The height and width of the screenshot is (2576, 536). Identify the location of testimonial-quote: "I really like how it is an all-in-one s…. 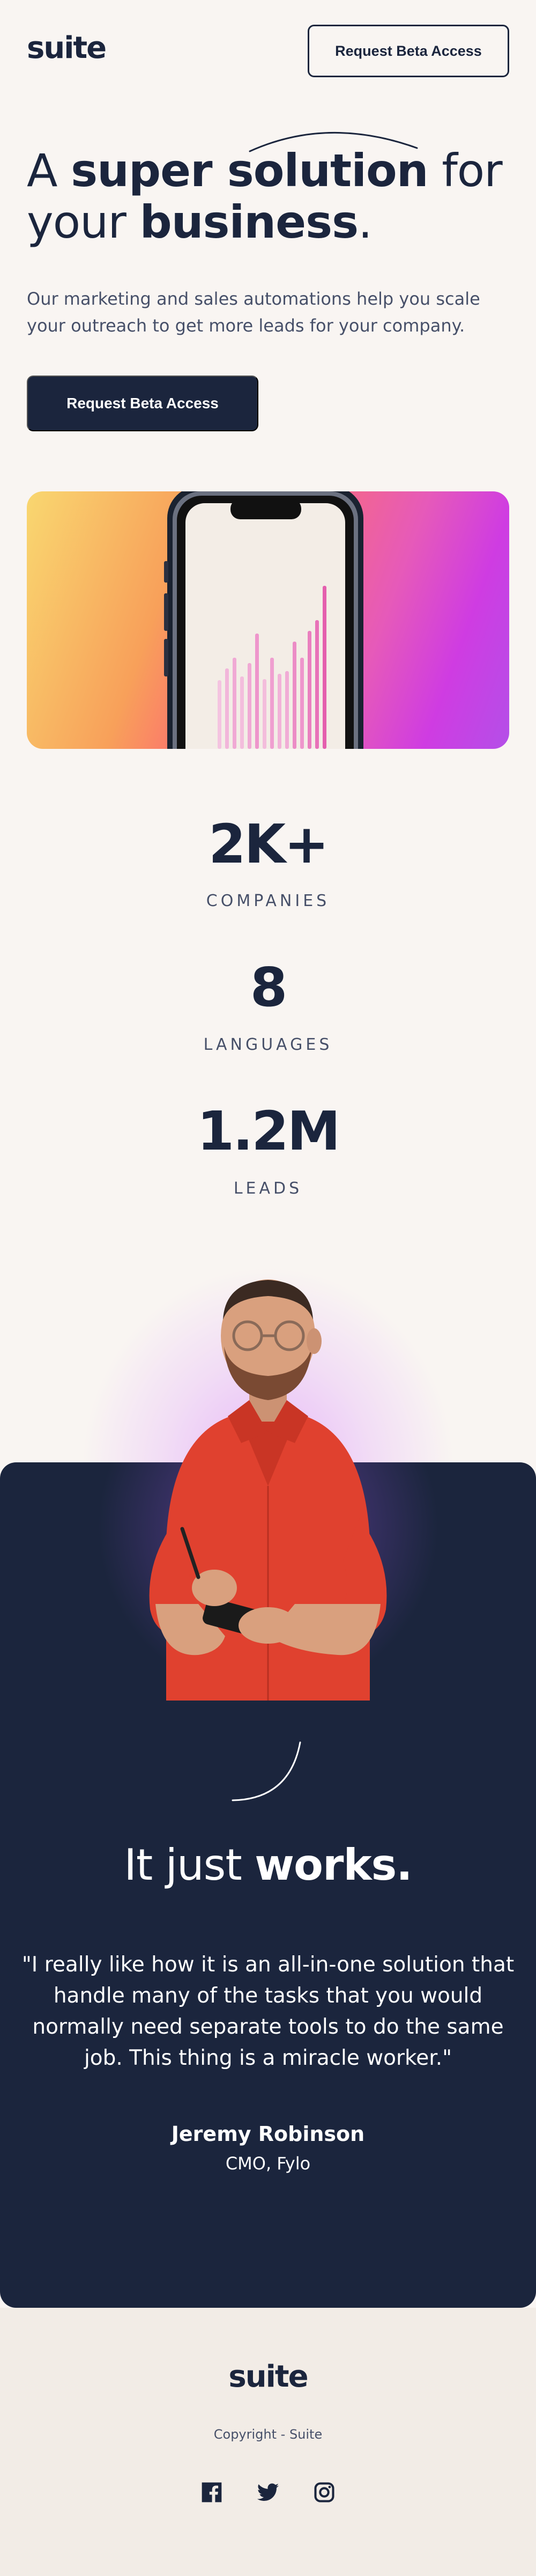
(268, 2011).